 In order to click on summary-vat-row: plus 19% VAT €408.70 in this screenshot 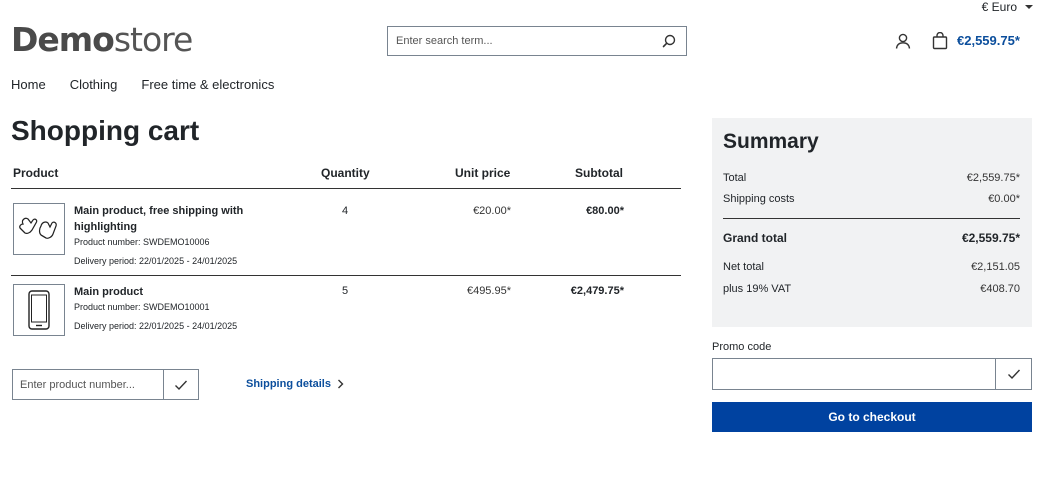, I will do `click(871, 289)`.